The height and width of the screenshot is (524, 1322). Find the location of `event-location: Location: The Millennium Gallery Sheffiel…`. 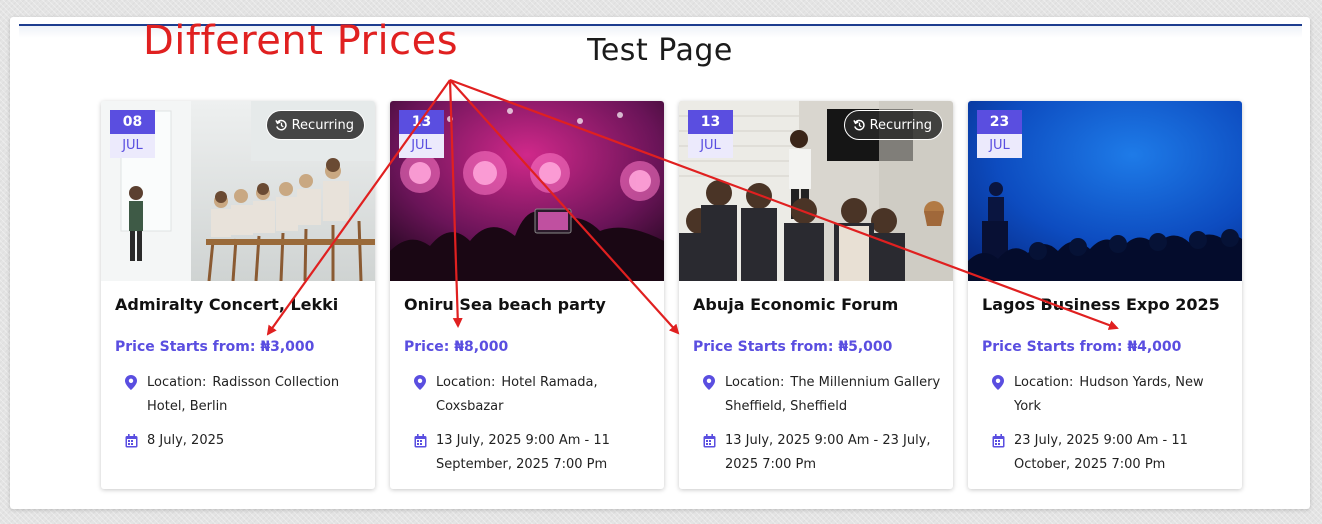

event-location: Location: The Millennium Gallery Sheffiel… is located at coordinates (823, 395).